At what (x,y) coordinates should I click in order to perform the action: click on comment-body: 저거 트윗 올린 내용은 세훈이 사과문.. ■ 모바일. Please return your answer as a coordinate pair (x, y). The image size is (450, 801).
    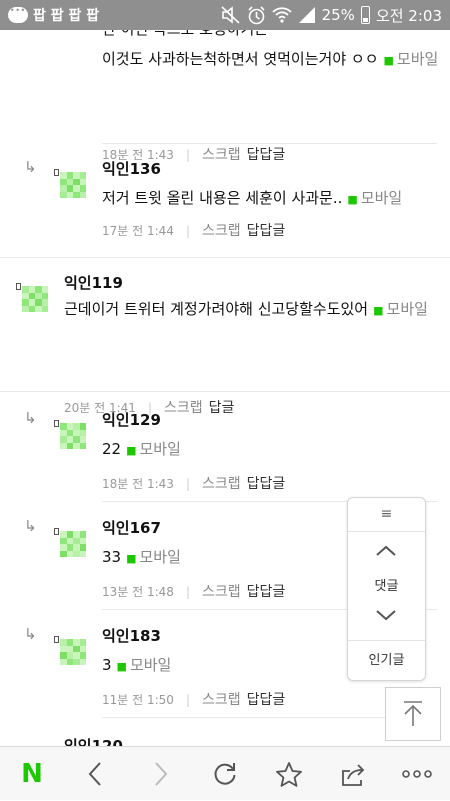
    Looking at the image, I should click on (252, 198).